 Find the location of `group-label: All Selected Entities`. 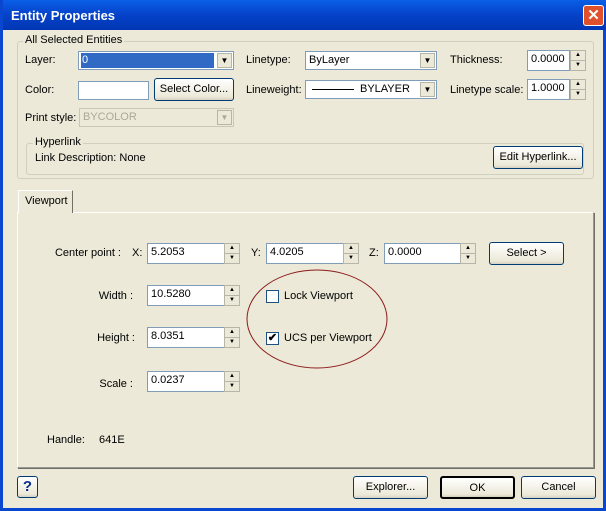

group-label: All Selected Entities is located at coordinates (74, 40).